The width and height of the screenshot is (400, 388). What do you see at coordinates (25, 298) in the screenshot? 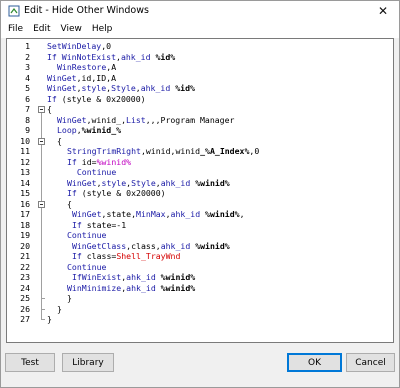
I see `line-number: 25` at bounding box center [25, 298].